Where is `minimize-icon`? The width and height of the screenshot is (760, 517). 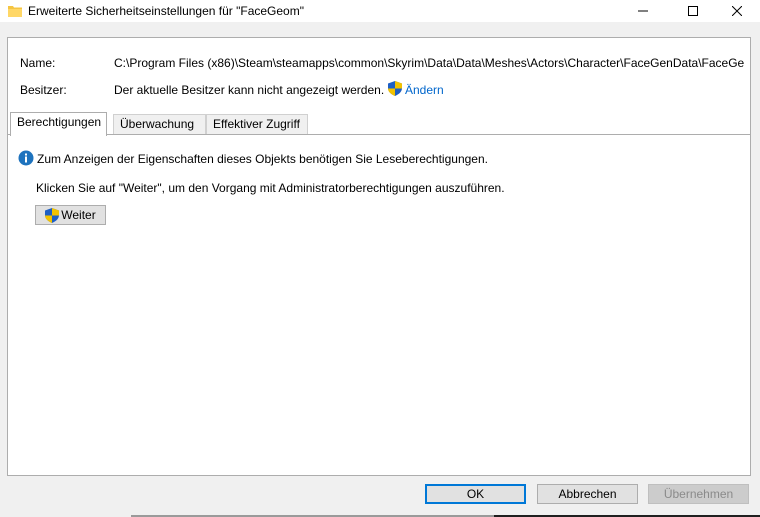 minimize-icon is located at coordinates (643, 11).